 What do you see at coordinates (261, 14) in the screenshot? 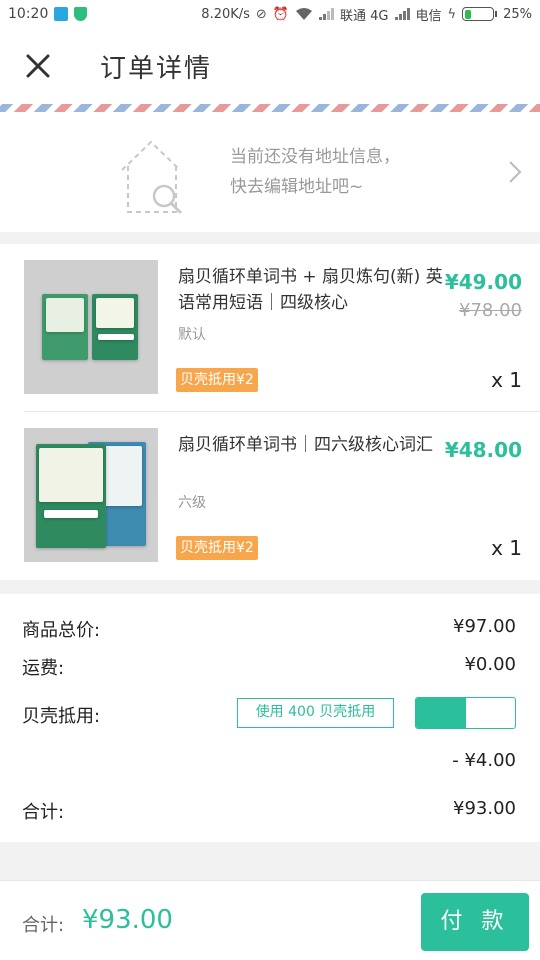
I see `mute-icon: ⊘` at bounding box center [261, 14].